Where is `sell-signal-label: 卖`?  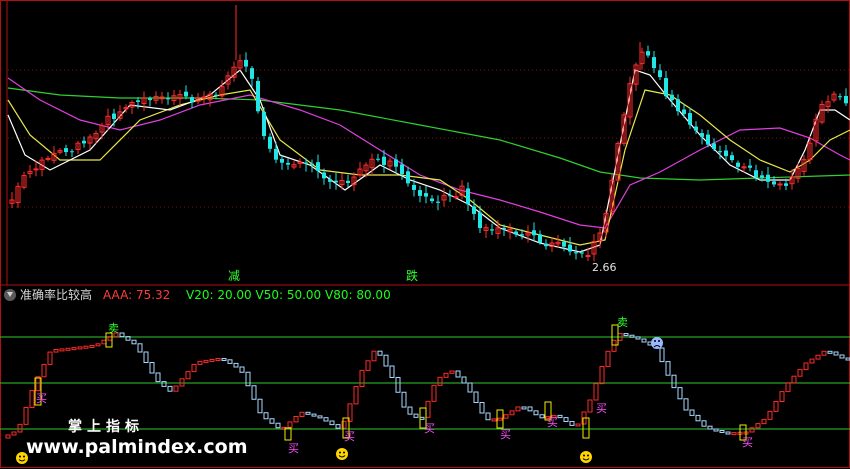
sell-signal-label: 卖 is located at coordinates (622, 322).